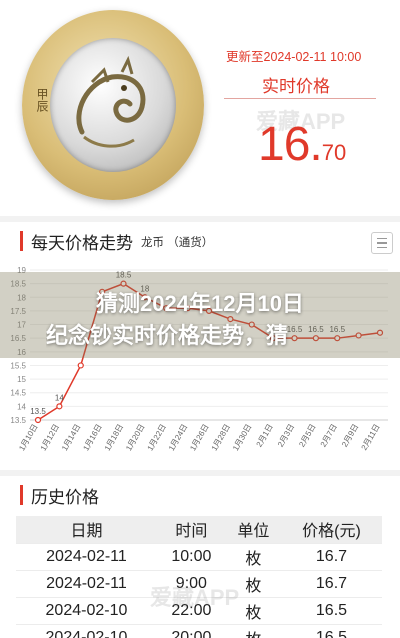  What do you see at coordinates (199, 438) in the screenshot?
I see `x-tick-label: 1月26日` at bounding box center [199, 438].